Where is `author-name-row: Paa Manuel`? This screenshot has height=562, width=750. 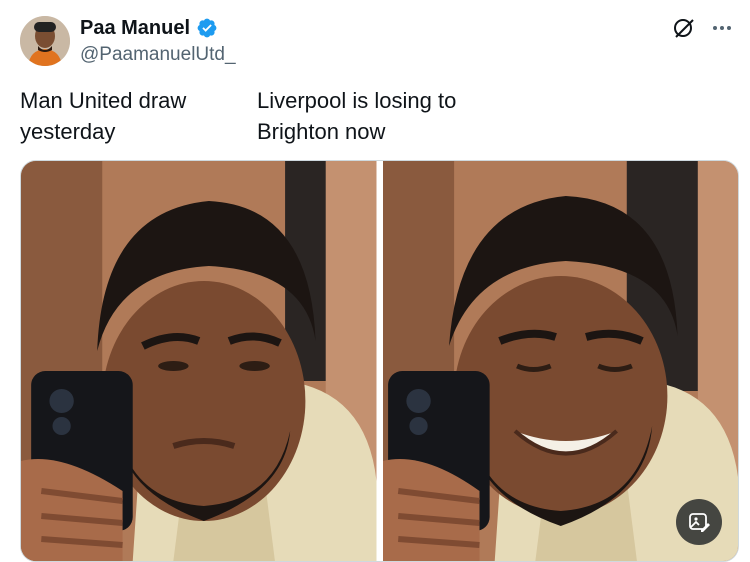 author-name-row: Paa Manuel is located at coordinates (149, 28).